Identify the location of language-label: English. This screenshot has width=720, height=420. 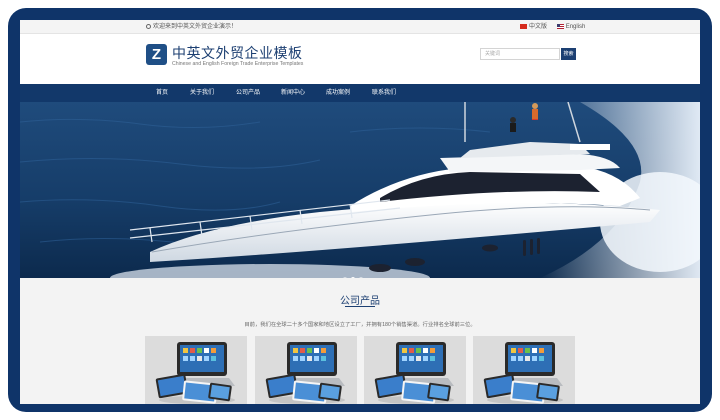
(575, 27).